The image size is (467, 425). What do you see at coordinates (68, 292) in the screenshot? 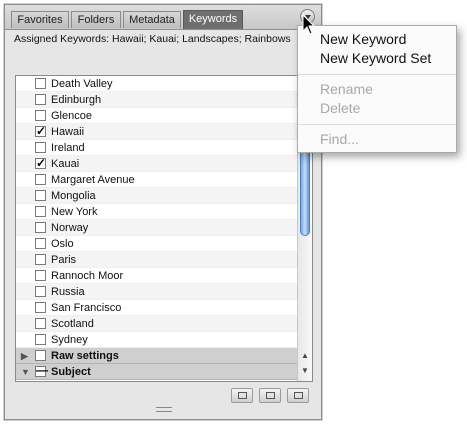
I see `keyword-label: Russia` at bounding box center [68, 292].